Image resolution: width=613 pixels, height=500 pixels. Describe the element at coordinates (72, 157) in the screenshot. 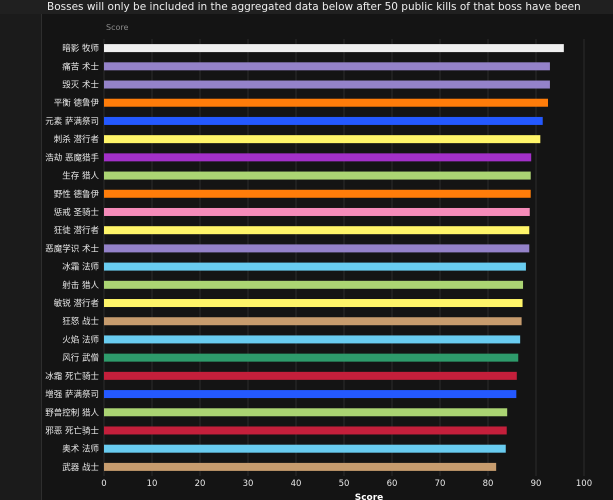

I see `category-label: 浩劫 恶魔猎手` at that location.